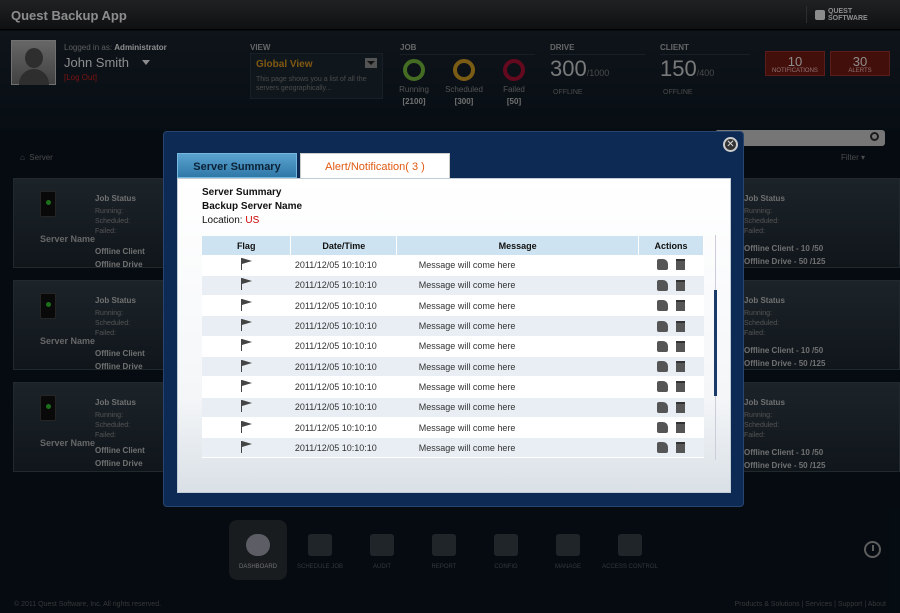  I want to click on server-name: Backup Server Name, so click(252, 206).